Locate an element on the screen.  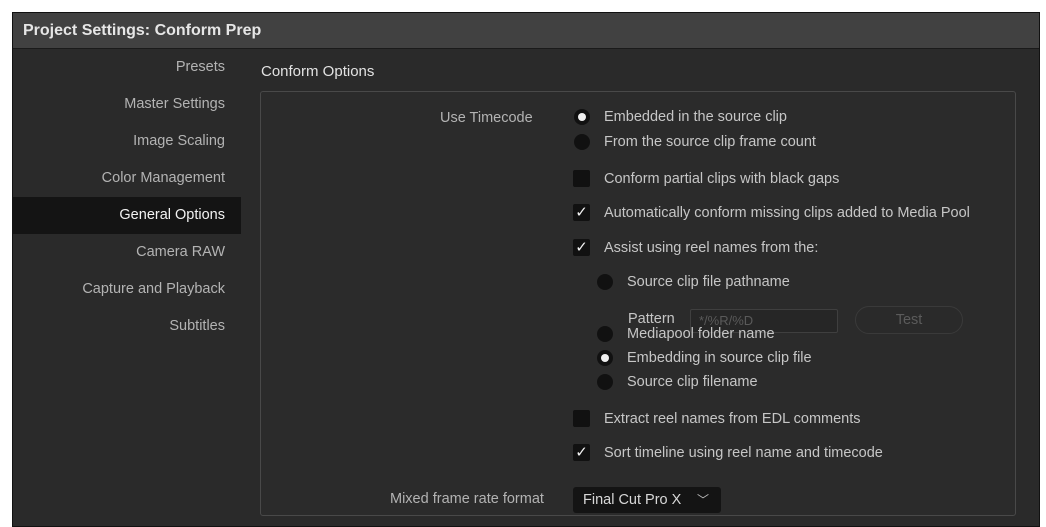
sidebar-item-master-settings: Master Settings is located at coordinates (127, 104).